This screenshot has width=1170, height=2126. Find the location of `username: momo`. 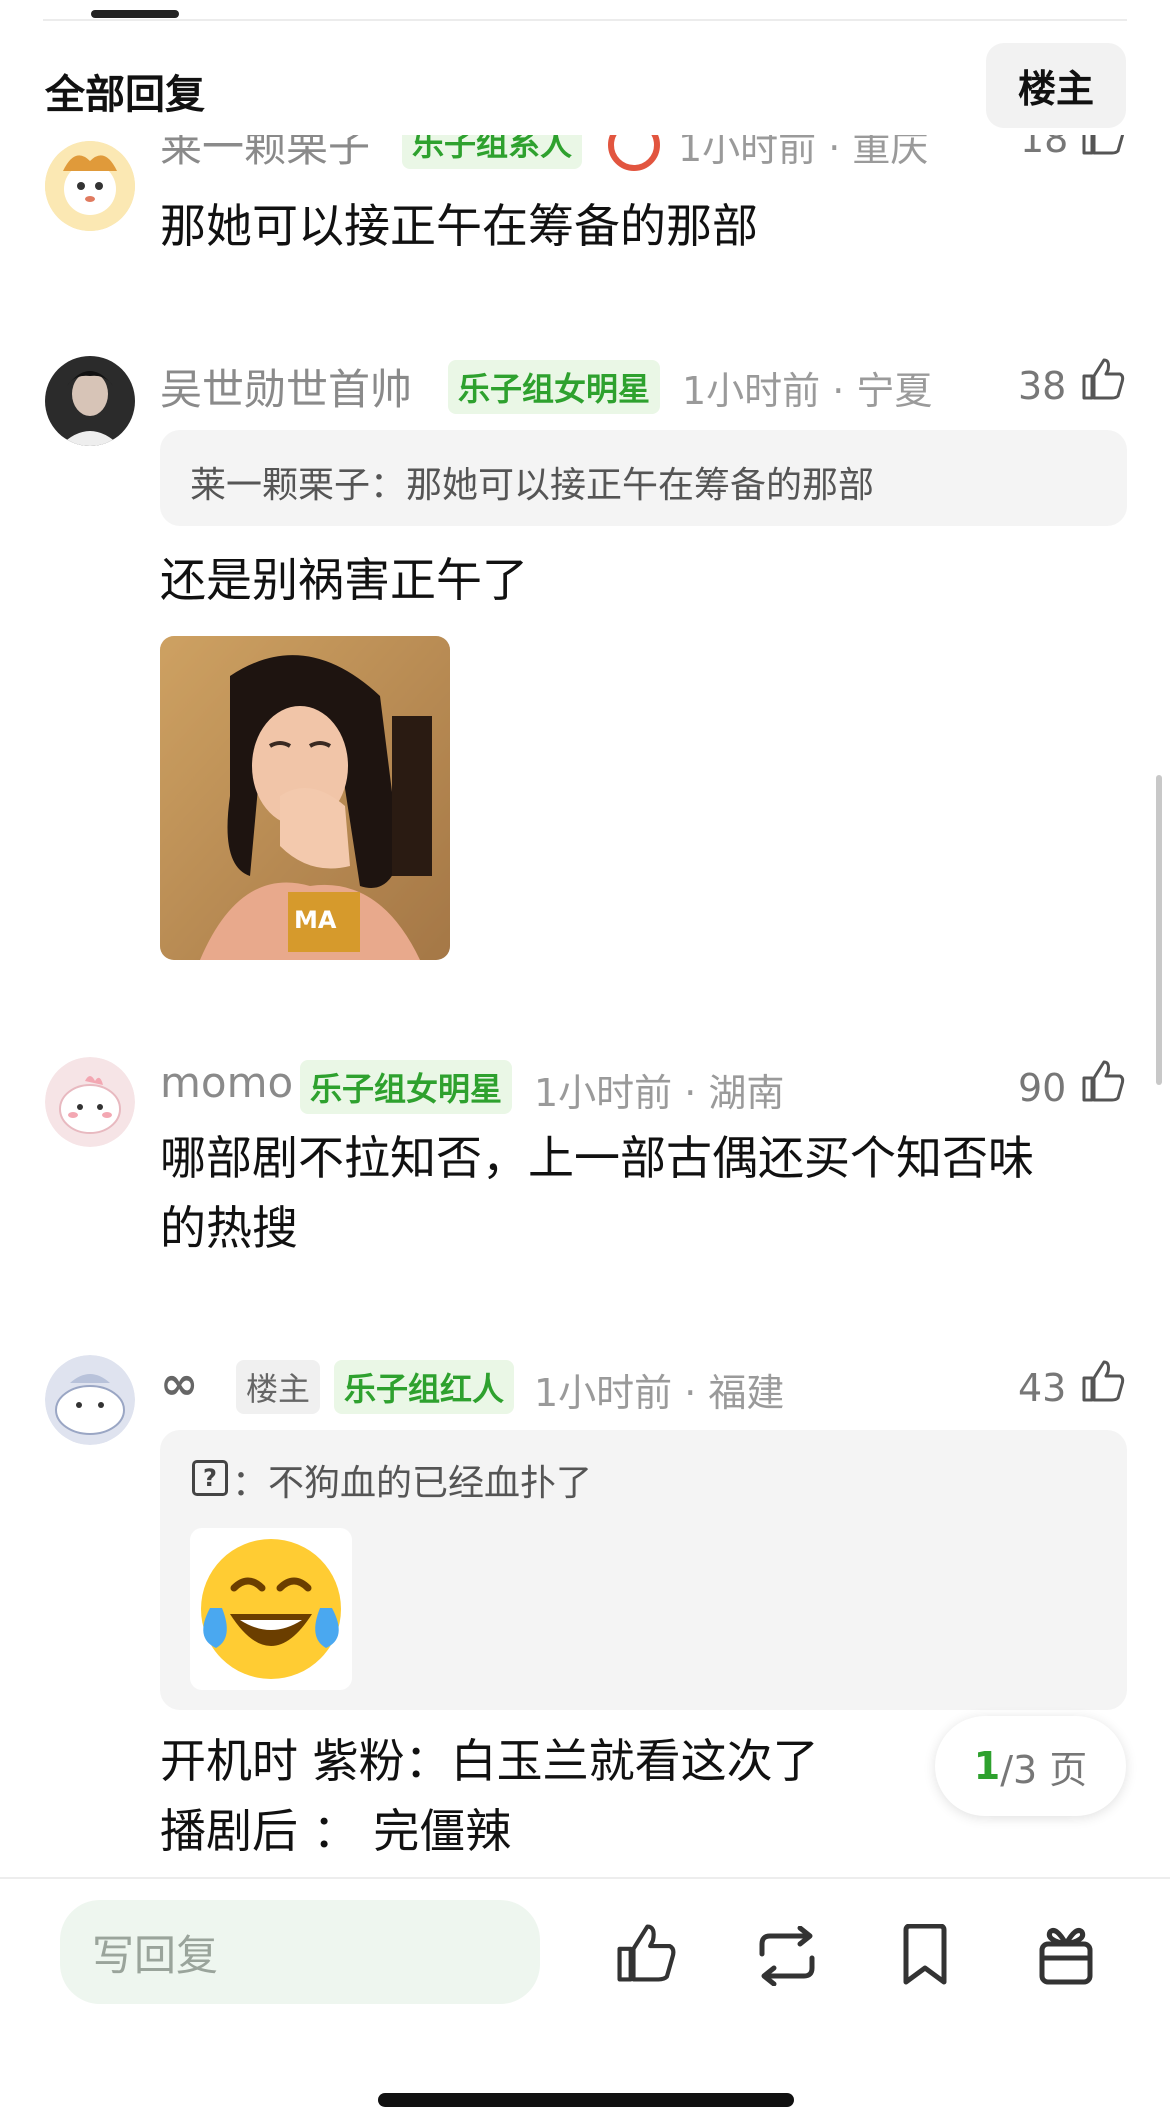

username: momo is located at coordinates (226, 1082).